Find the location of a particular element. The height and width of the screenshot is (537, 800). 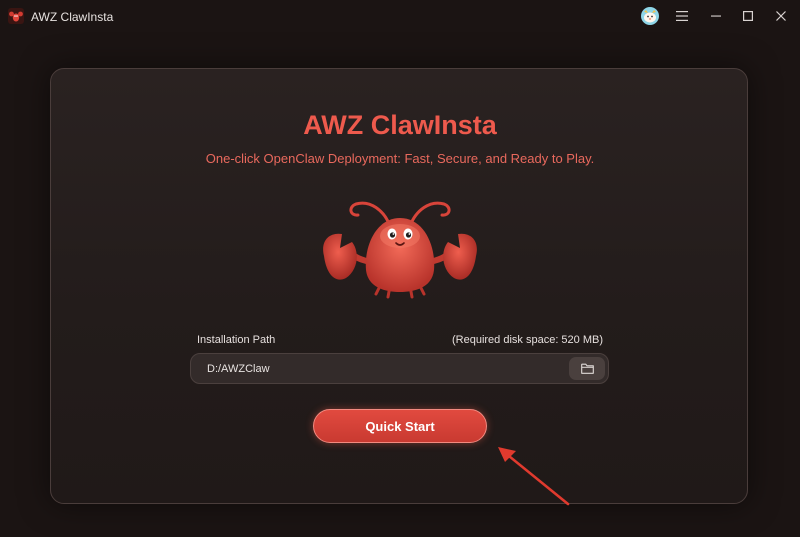

page-title: AWZ ClawInsta is located at coordinates (400, 125).